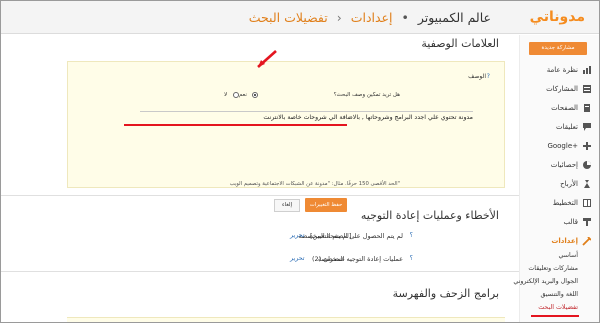 This screenshot has width=600, height=323. Describe the element at coordinates (326, 205) in the screenshot. I see `save-changes-button: حفظ التغييرات` at that location.